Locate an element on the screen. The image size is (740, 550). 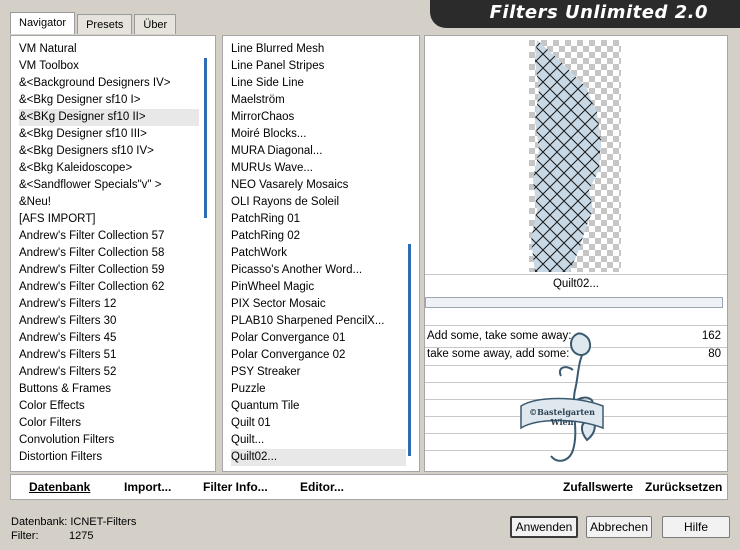
category-list-item: &<Background Designers IV> is located at coordinates (109, 83).